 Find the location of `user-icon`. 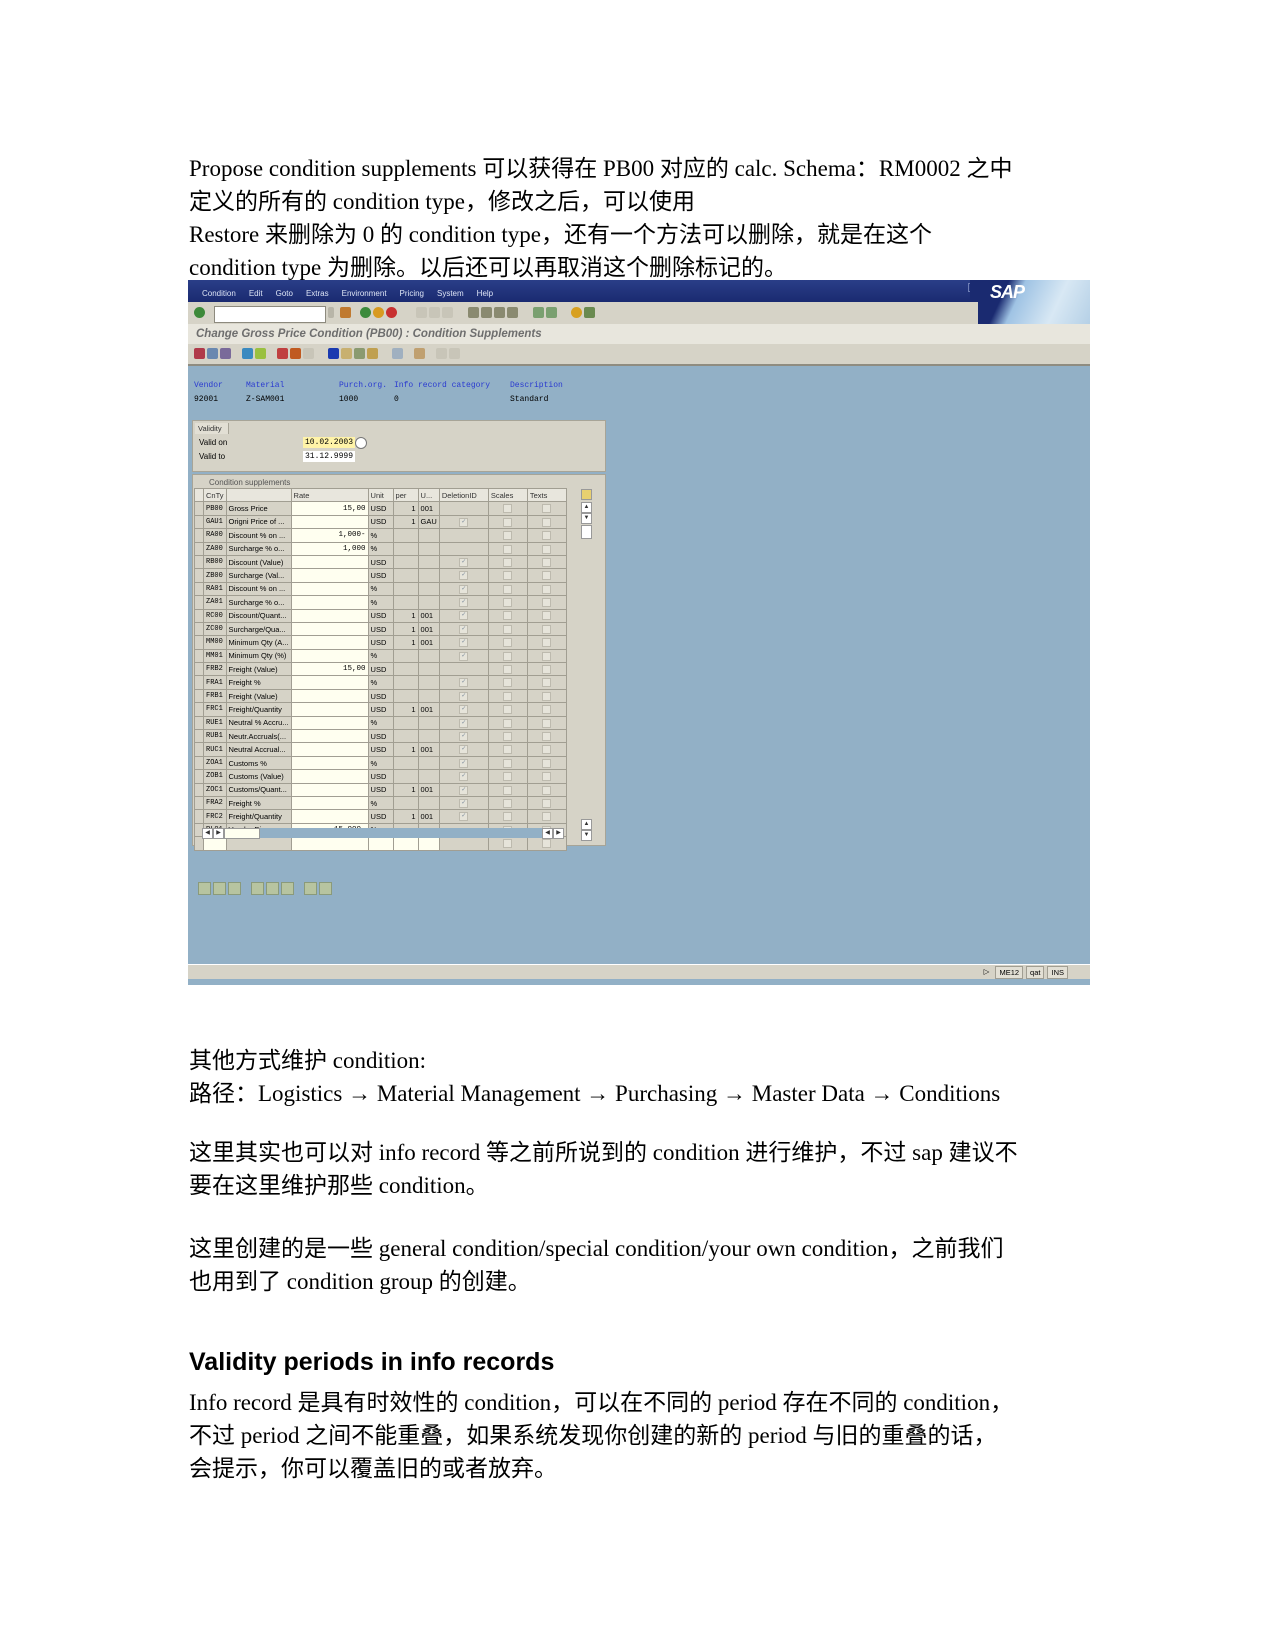

user-icon is located at coordinates (397, 353).